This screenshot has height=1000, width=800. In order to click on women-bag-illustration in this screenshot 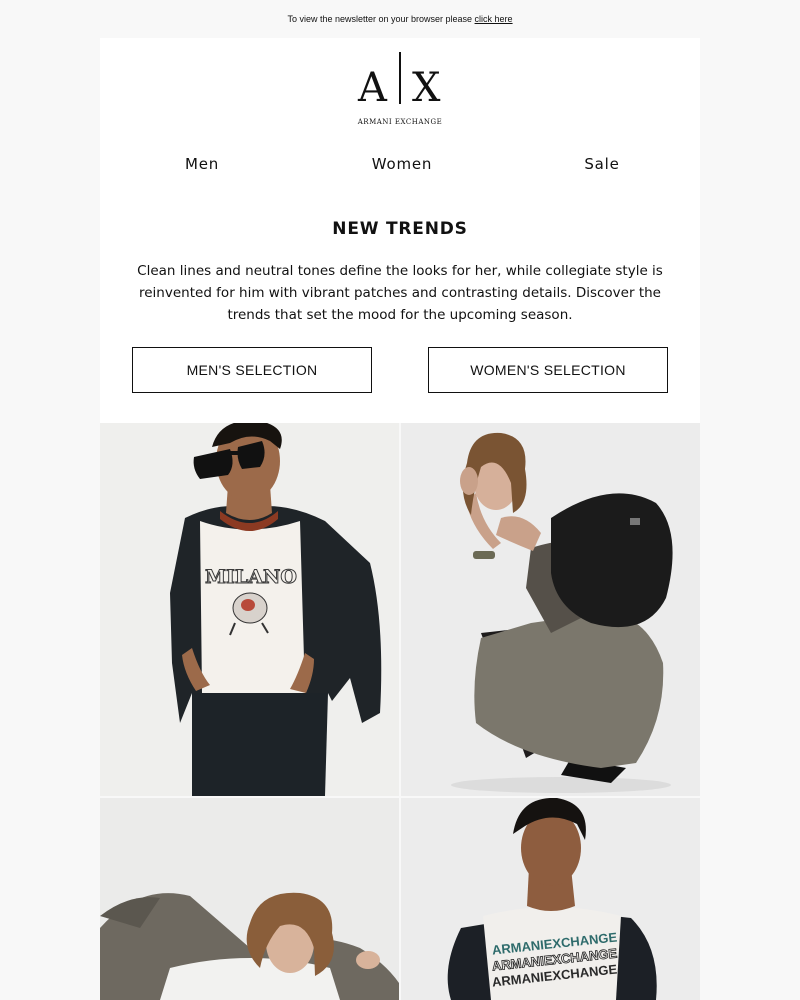, I will do `click(550, 609)`.